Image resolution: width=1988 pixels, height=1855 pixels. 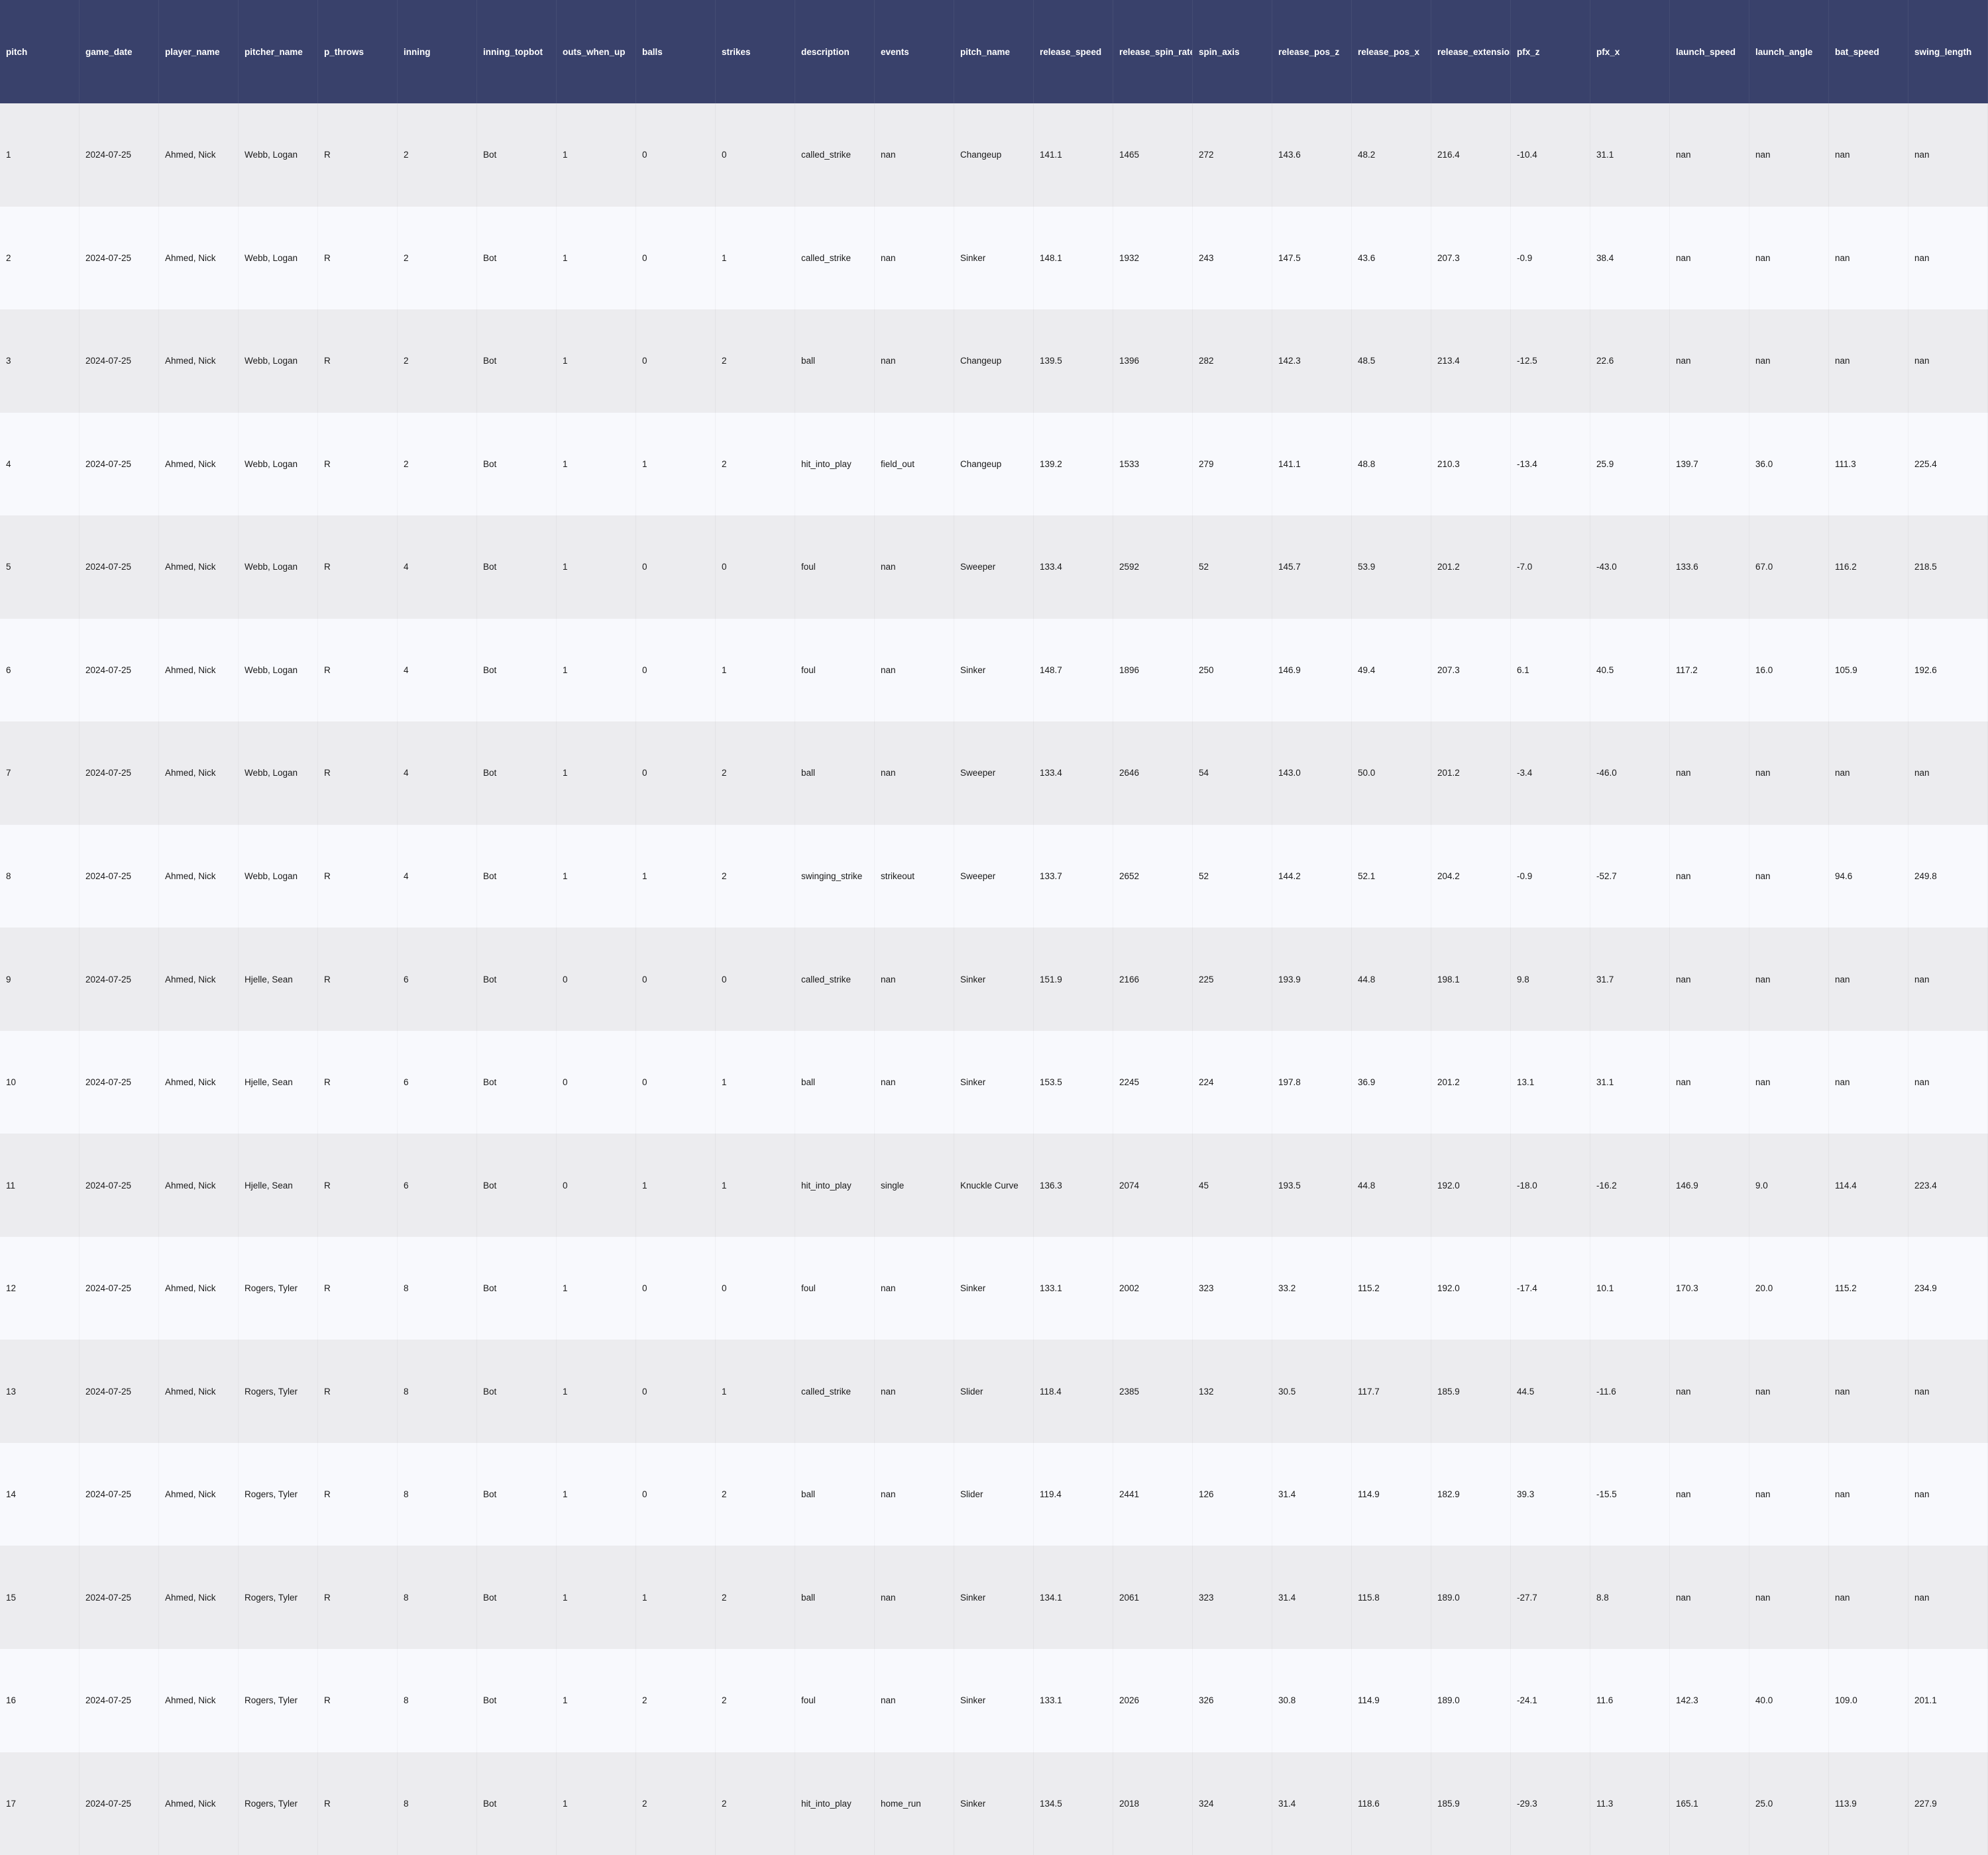 I want to click on column-header-pitch: pitch, so click(x=40, y=52).